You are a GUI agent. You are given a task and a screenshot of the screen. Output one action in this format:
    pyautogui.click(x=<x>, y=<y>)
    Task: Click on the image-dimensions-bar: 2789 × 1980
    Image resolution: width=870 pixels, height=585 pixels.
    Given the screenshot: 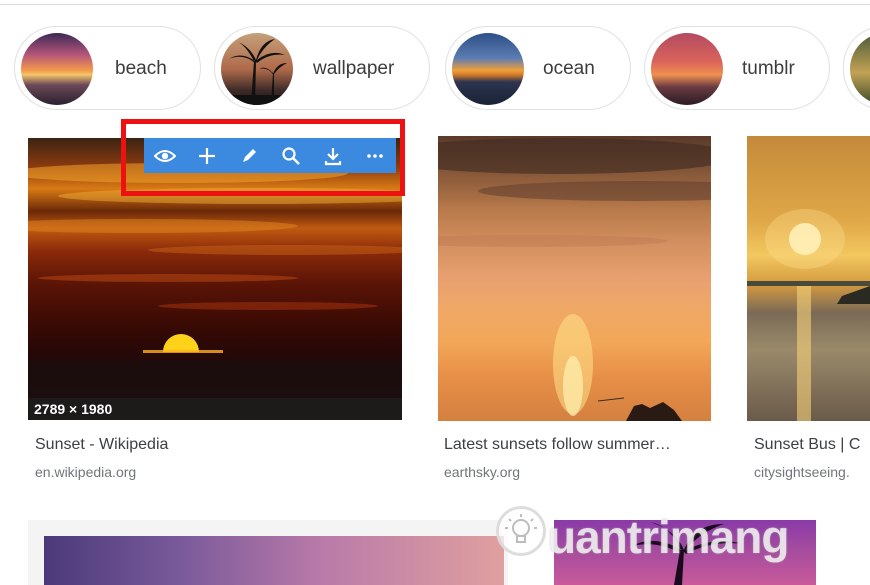 What is the action you would take?
    pyautogui.click(x=215, y=409)
    